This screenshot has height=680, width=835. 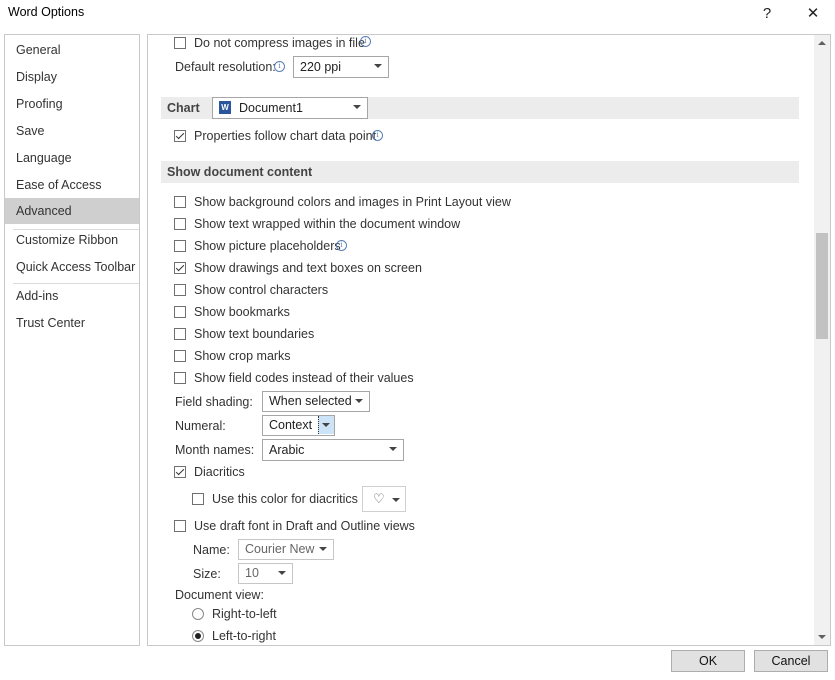 I want to click on show-text-boundaries-label: Show text boundaries, so click(x=254, y=334).